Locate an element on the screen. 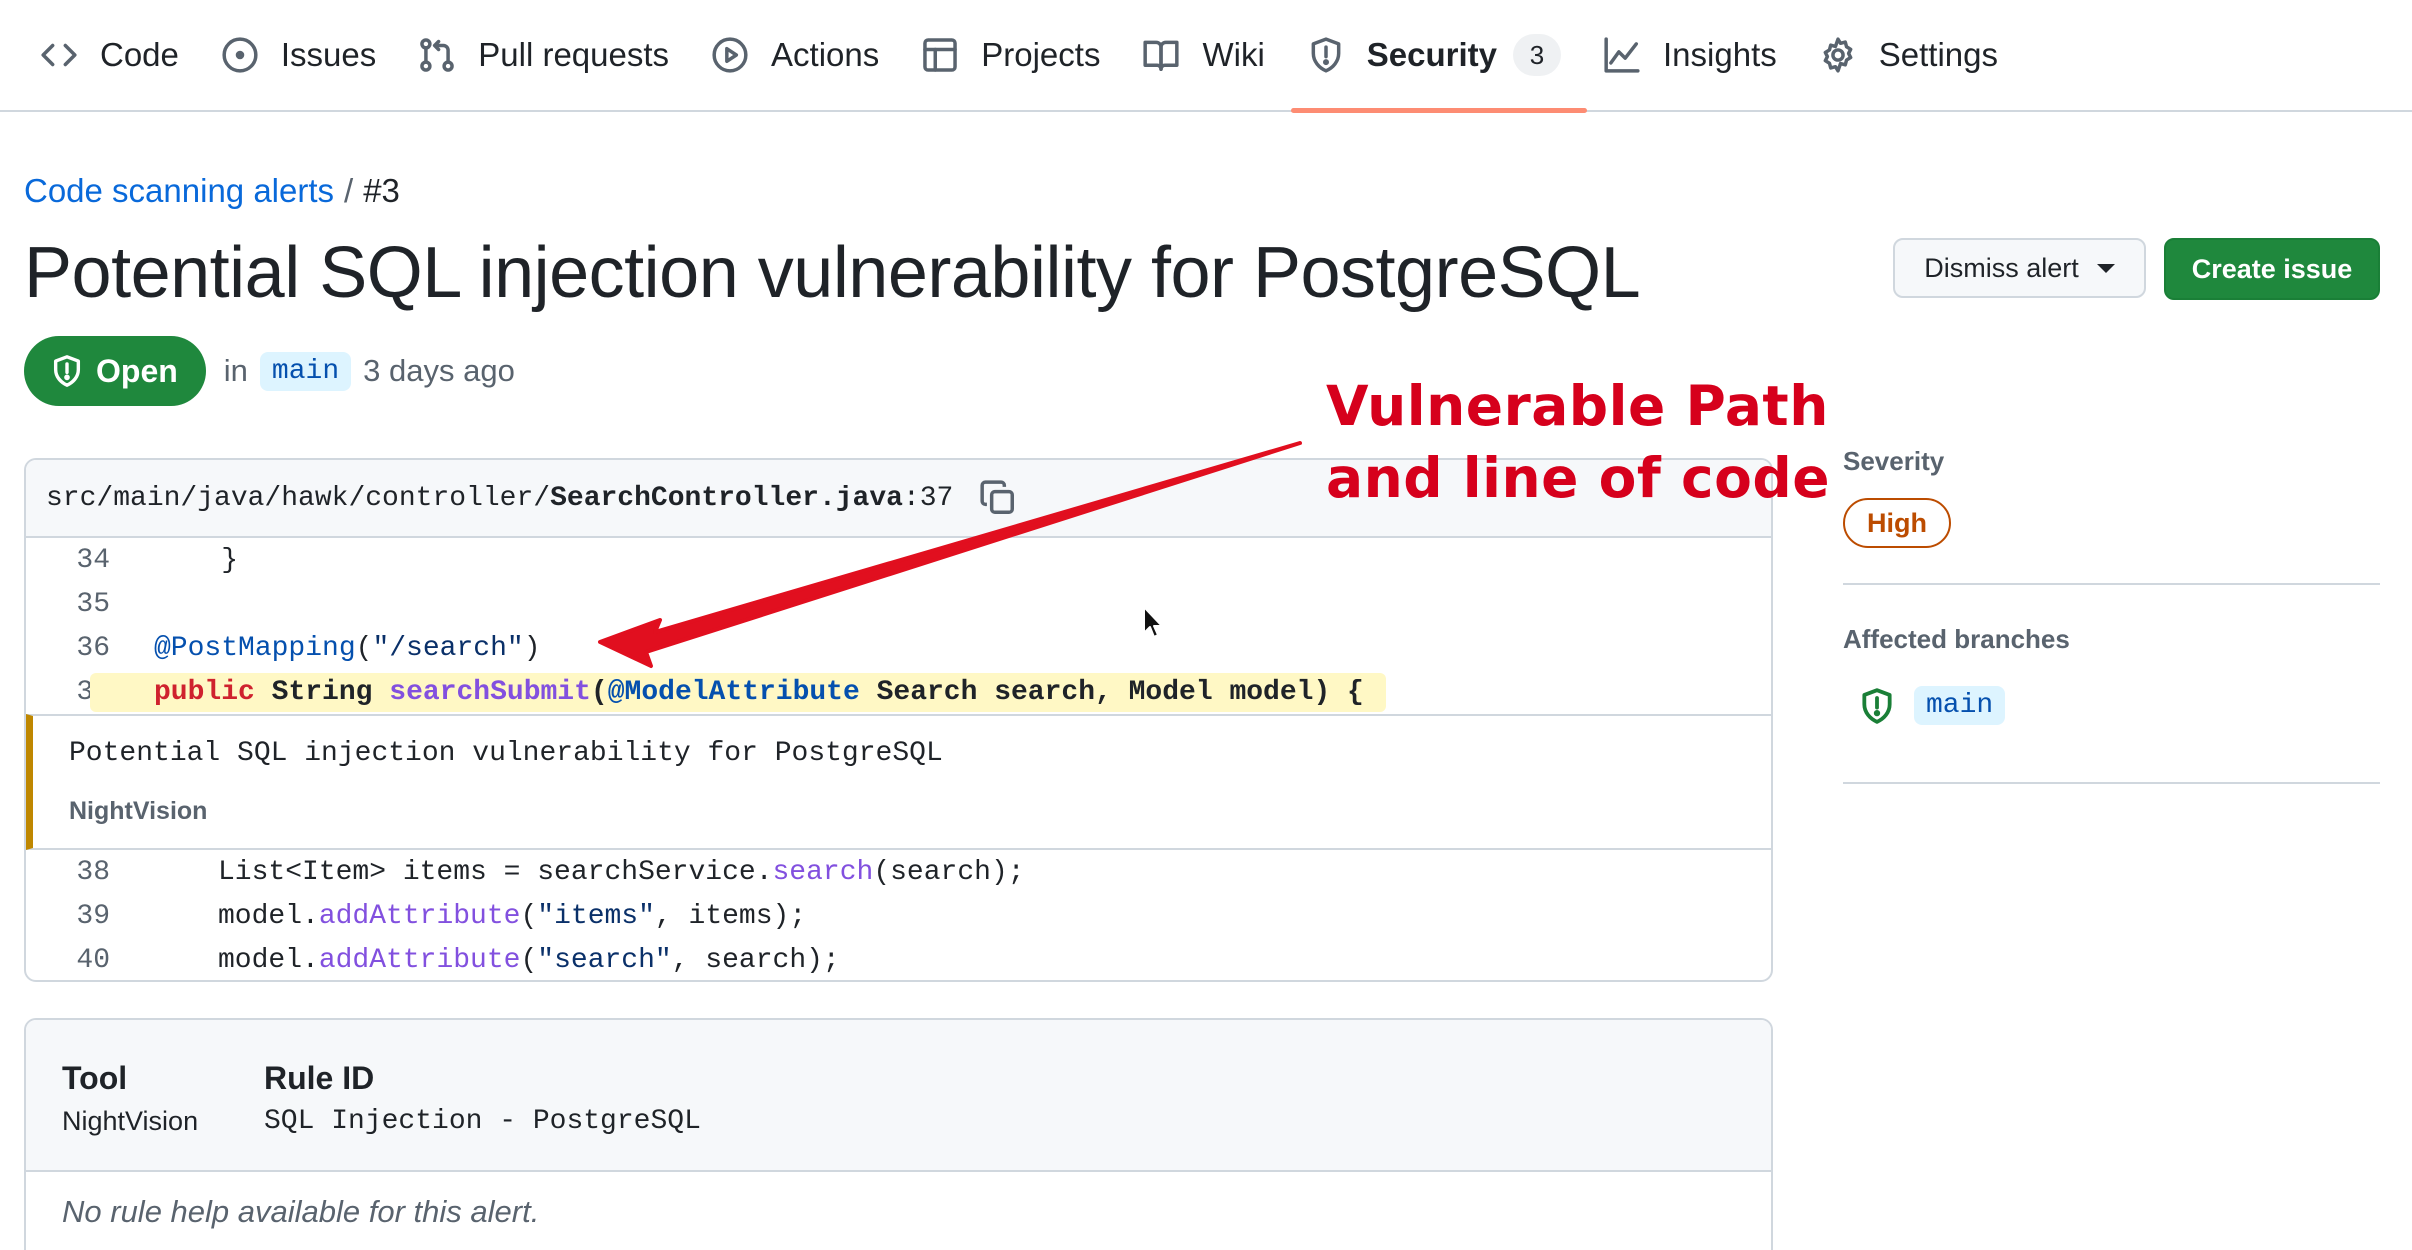  breadcrumb: Code scanning alerts / #3 is located at coordinates (212, 191).